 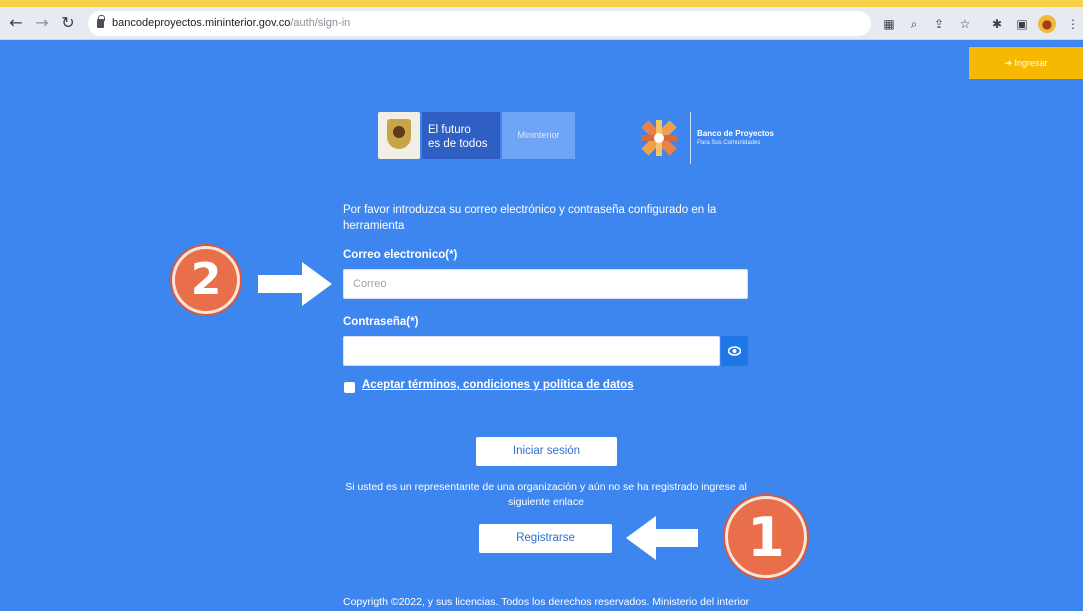 I want to click on password-field, so click(x=531, y=351).